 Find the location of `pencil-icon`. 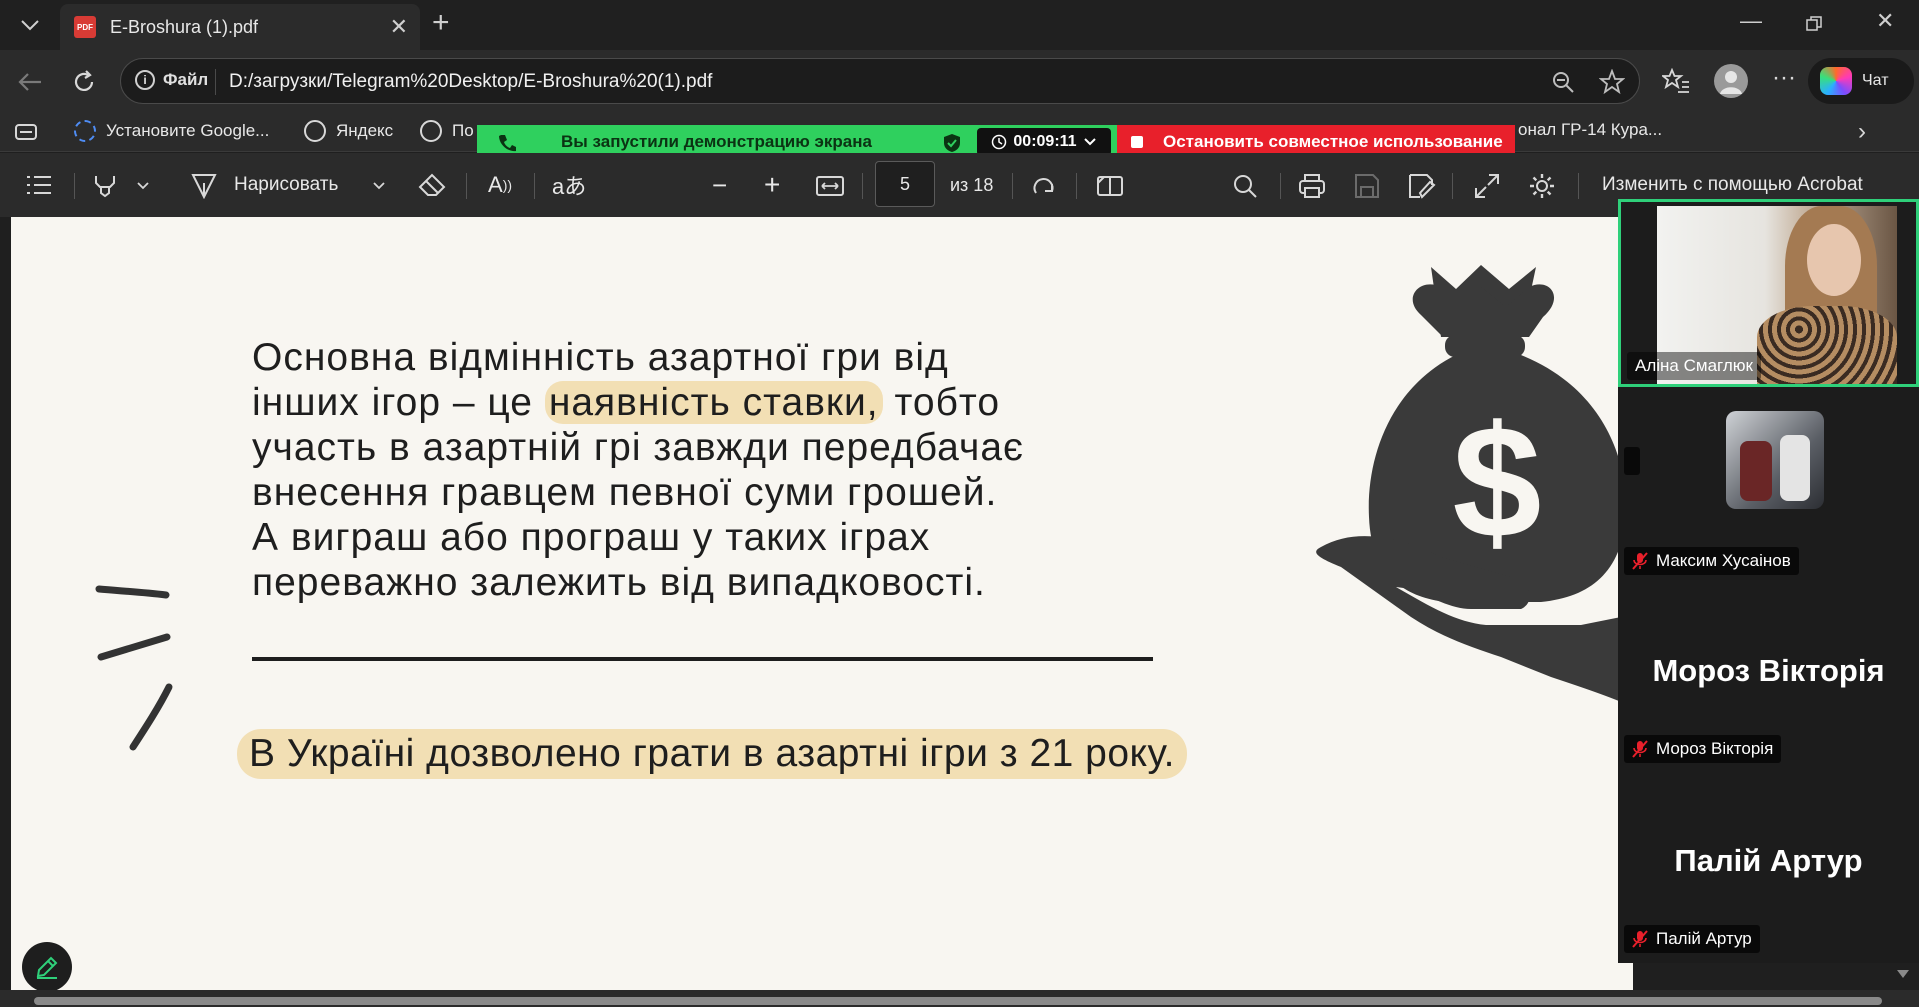

pencil-icon is located at coordinates (47, 967).